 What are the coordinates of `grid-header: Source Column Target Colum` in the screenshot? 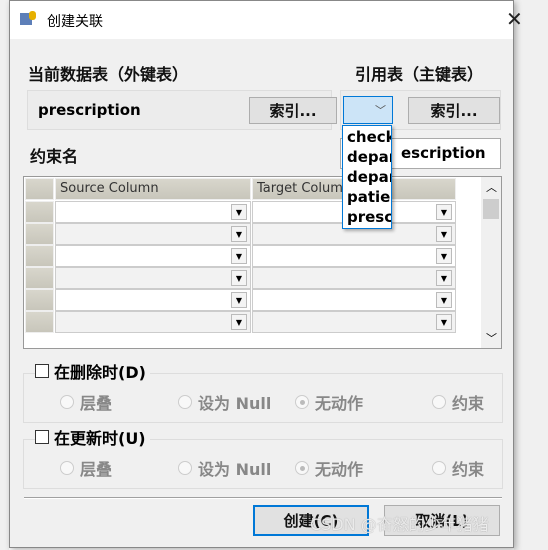 It's located at (246, 189).